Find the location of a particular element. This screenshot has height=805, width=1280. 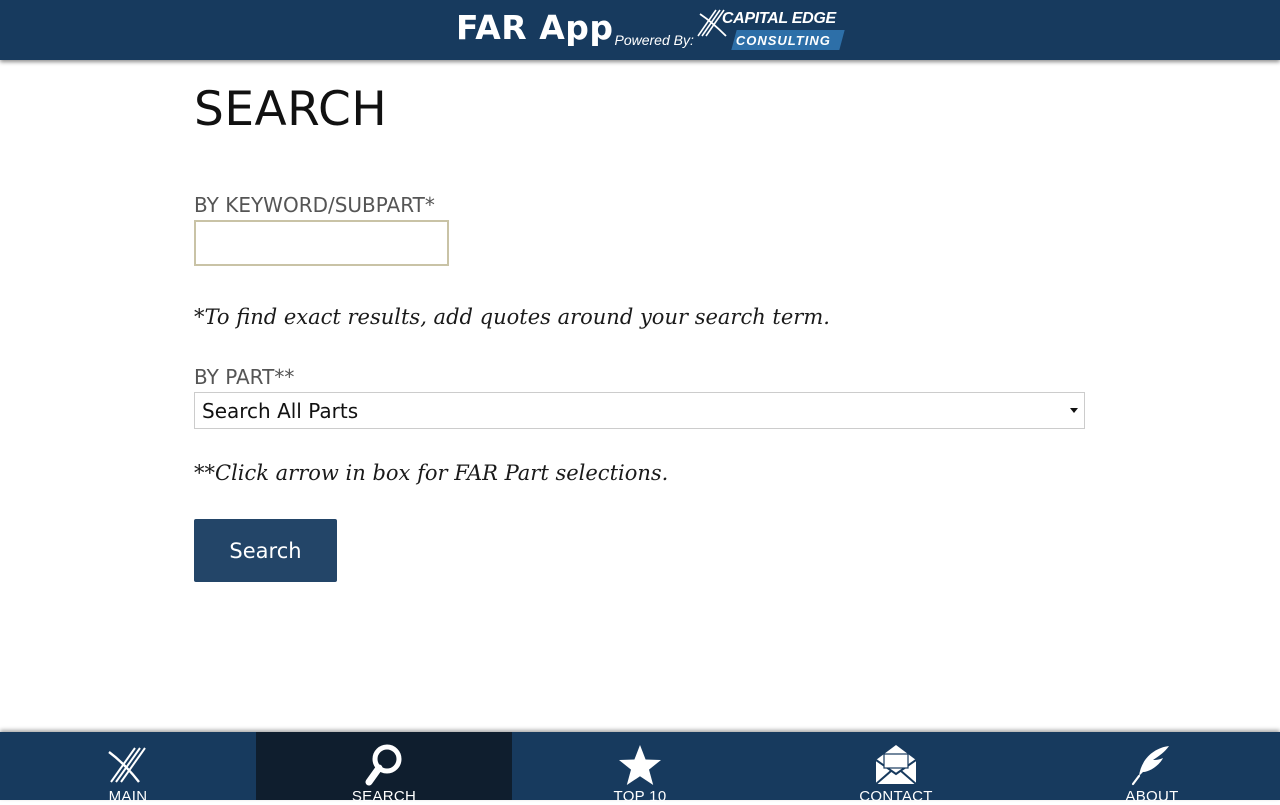

nav-item-main: MAIN is located at coordinates (128, 768).